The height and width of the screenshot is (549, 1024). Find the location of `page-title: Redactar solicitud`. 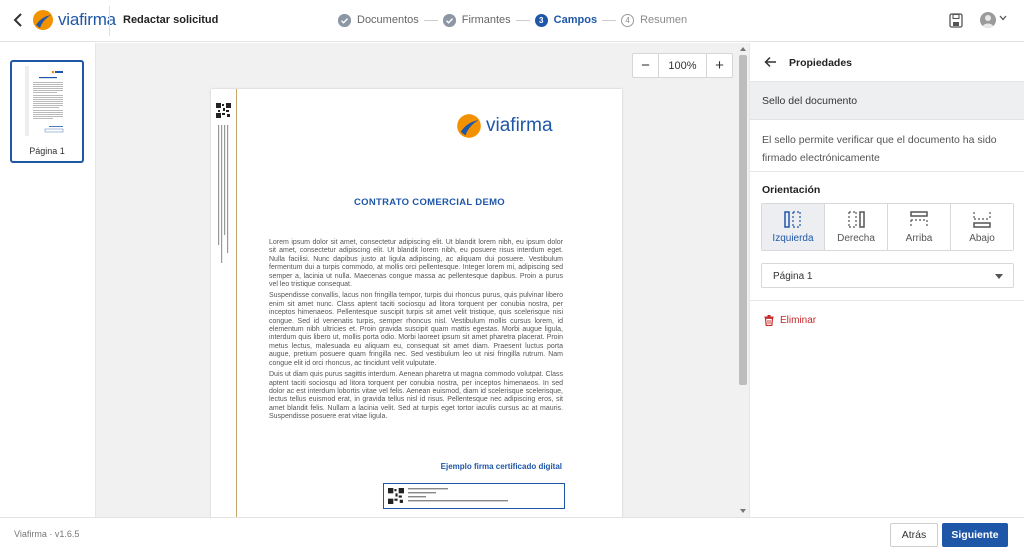

page-title: Redactar solicitud is located at coordinates (171, 20).